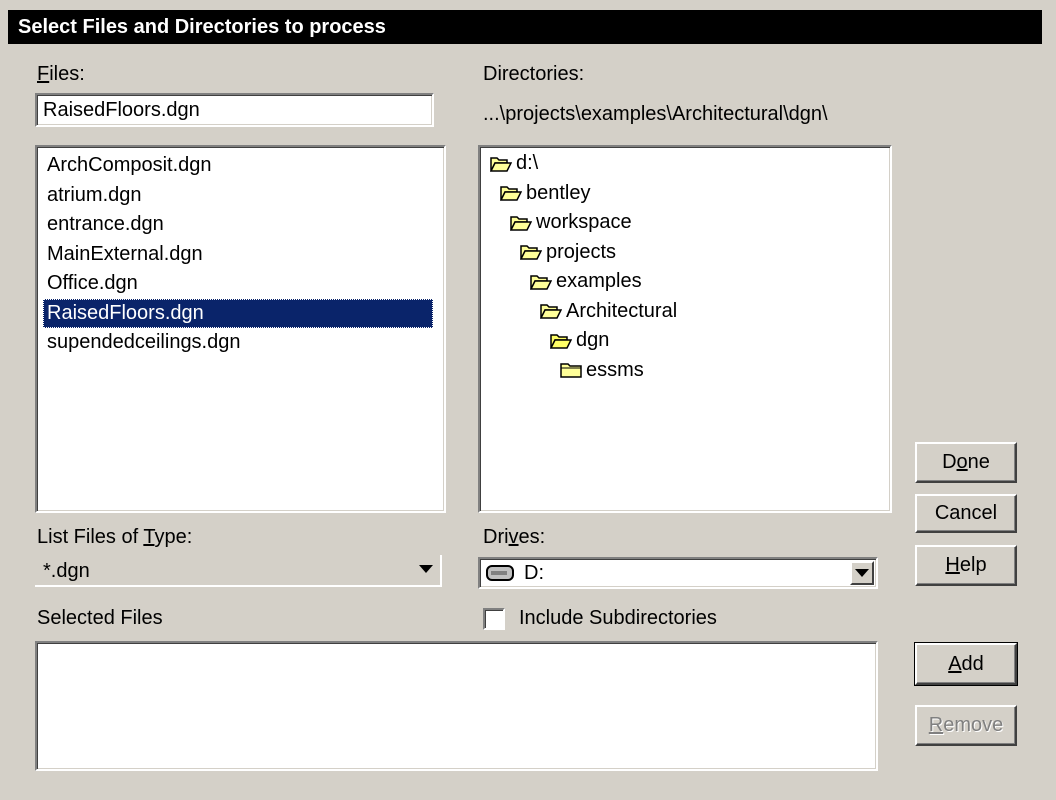 The width and height of the screenshot is (1056, 800). I want to click on files-label: Files:, so click(61, 74).